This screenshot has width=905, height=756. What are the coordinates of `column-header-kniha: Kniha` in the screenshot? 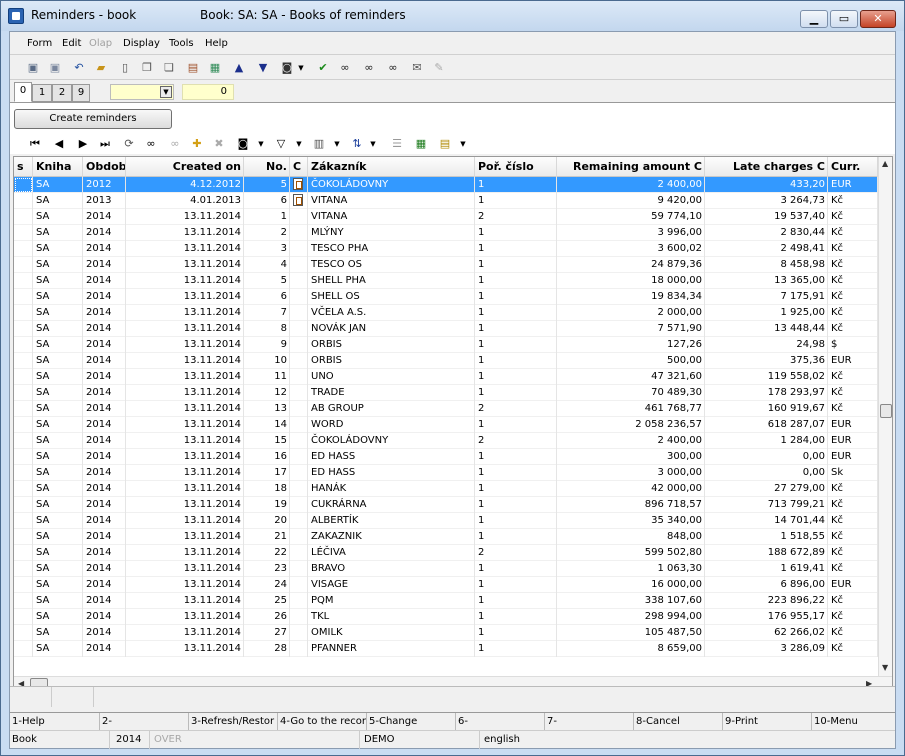 It's located at (58, 167).